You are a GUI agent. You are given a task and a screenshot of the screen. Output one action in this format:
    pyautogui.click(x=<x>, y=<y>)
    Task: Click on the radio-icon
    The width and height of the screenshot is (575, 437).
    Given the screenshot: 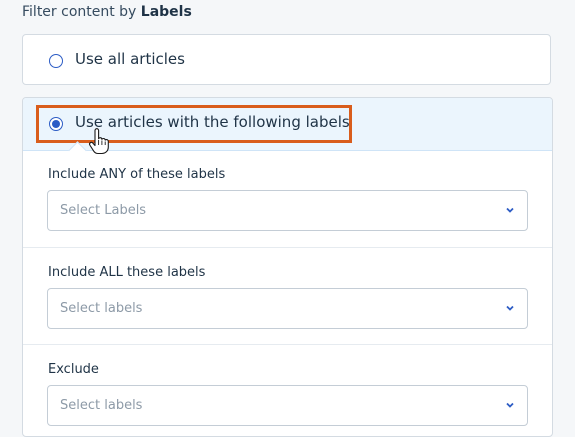 What is the action you would take?
    pyautogui.click(x=56, y=61)
    